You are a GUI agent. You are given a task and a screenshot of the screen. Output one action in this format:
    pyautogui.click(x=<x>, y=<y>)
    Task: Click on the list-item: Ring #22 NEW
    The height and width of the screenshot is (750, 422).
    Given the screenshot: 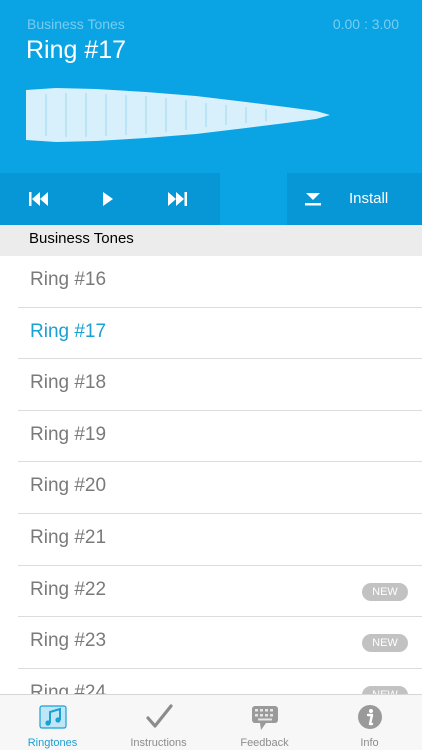 What is the action you would take?
    pyautogui.click(x=220, y=592)
    